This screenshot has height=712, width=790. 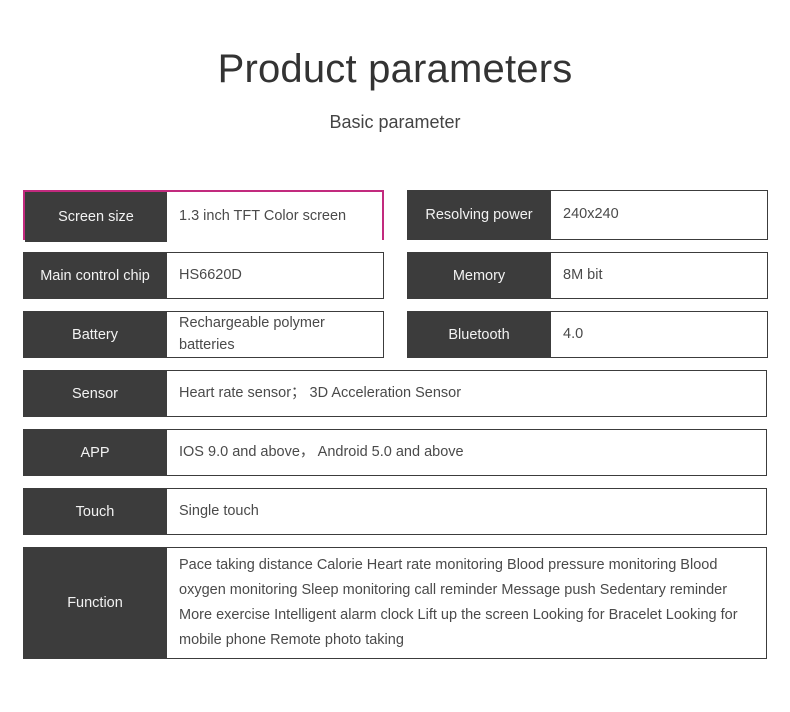 I want to click on row-label-battery: Battery, so click(x=95, y=334).